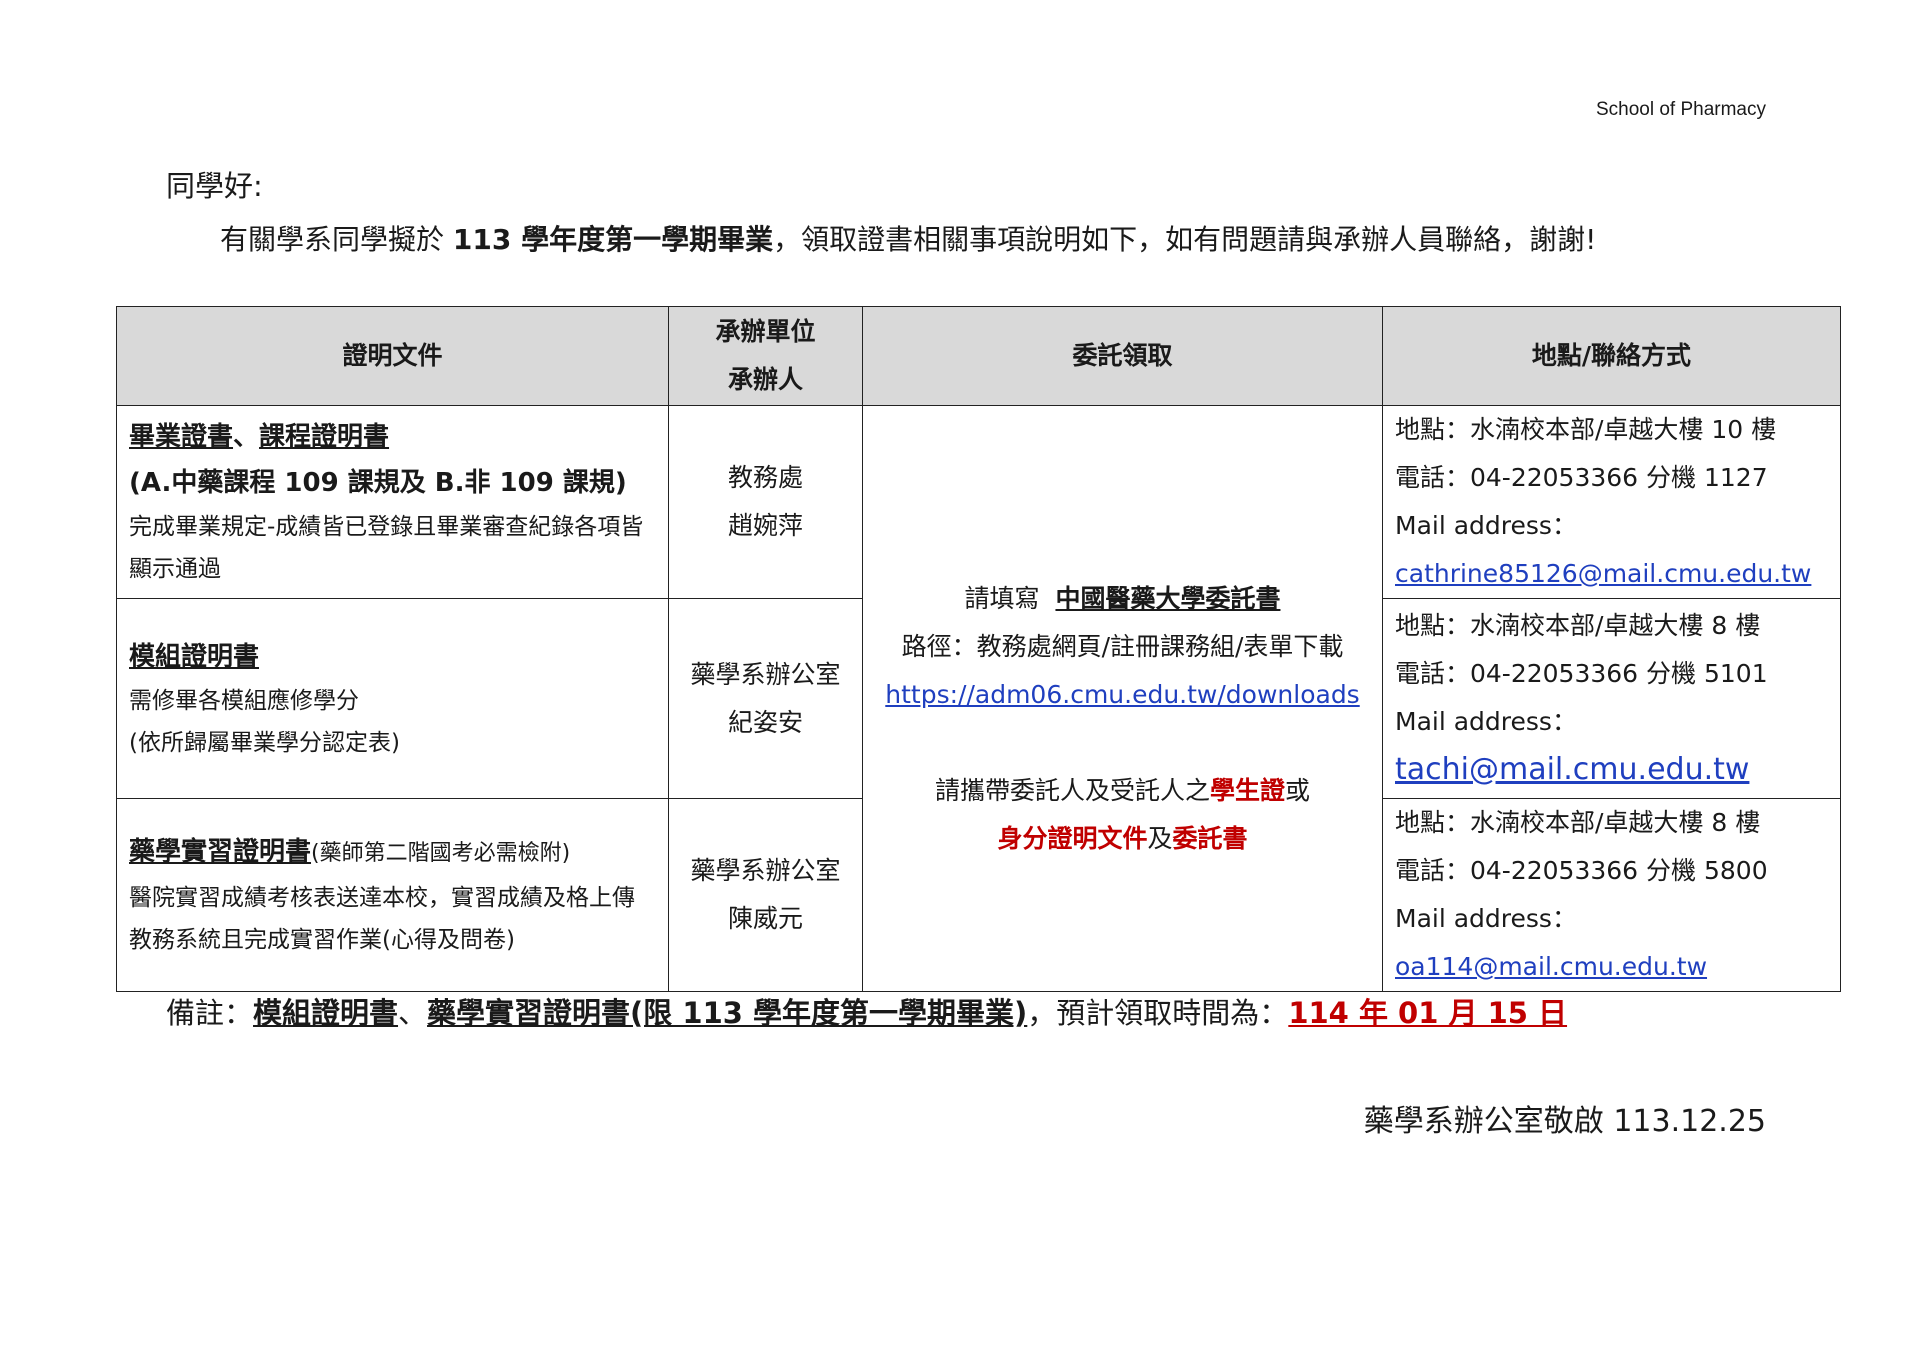 The image size is (1920, 1358). Describe the element at coordinates (765, 379) in the screenshot. I see `header-unit-line2: 承辦人` at that location.